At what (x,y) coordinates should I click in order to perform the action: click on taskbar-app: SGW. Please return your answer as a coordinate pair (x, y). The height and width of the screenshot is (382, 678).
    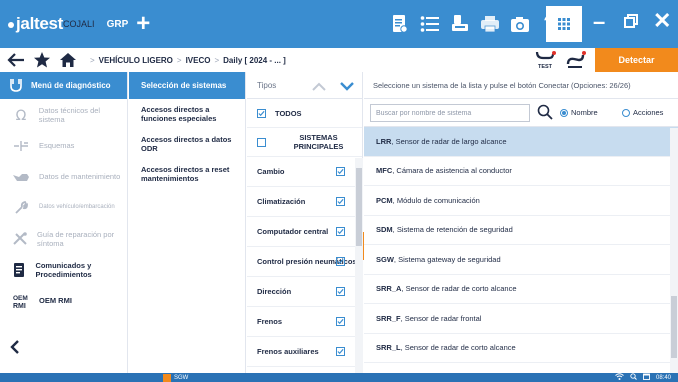
    Looking at the image, I should click on (175, 377).